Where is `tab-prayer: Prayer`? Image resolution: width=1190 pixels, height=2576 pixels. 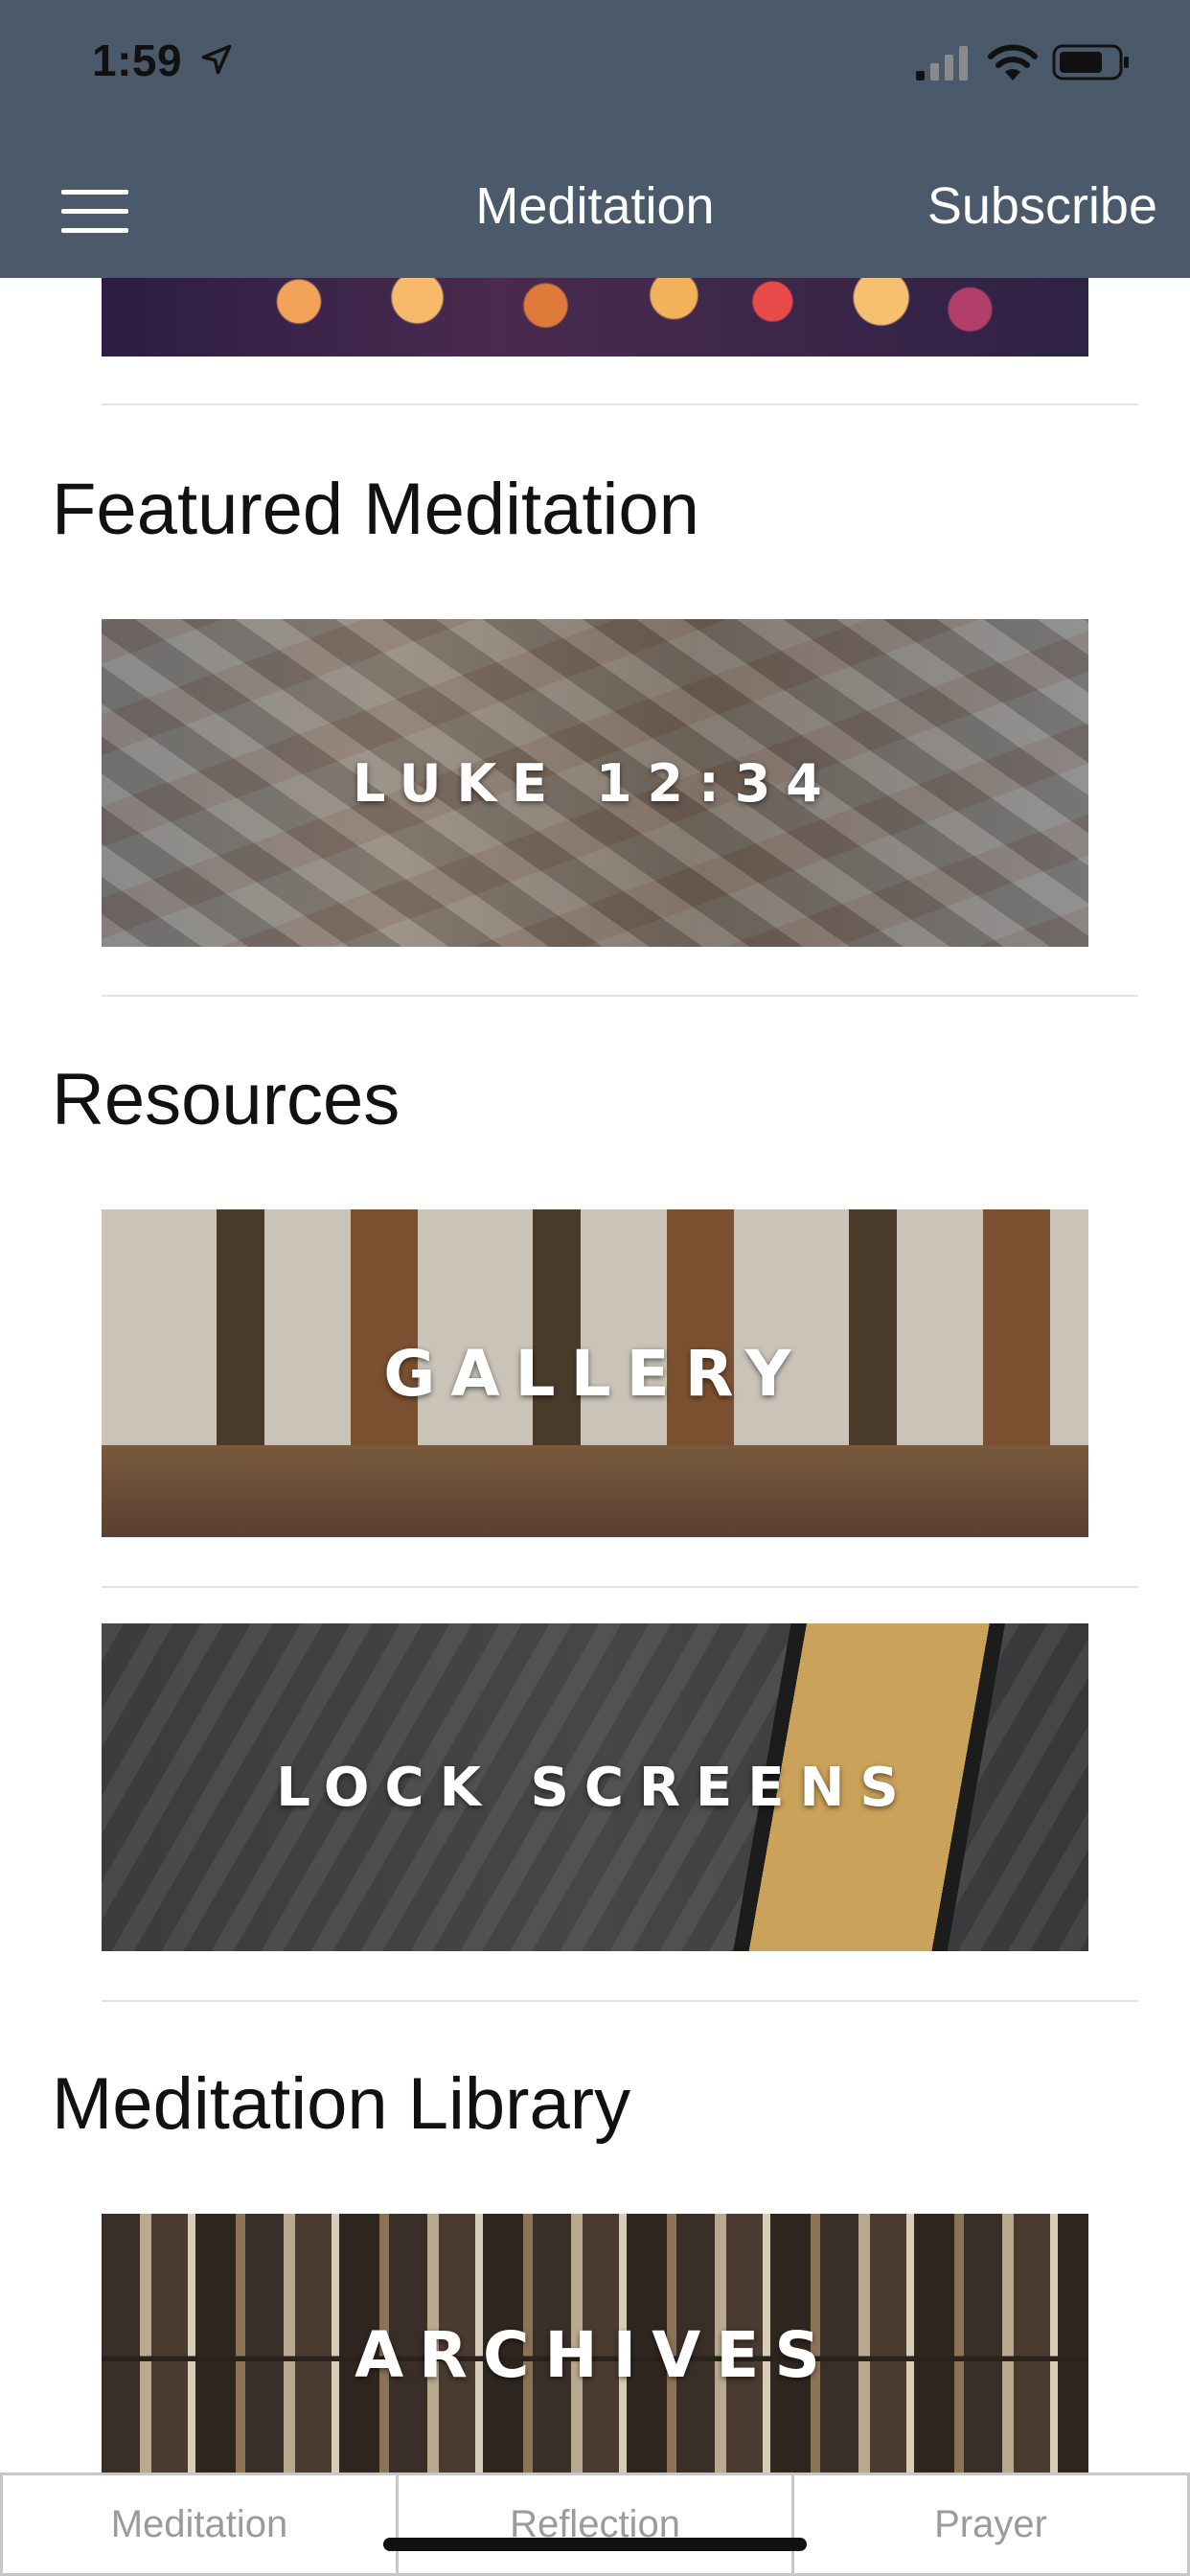 tab-prayer: Prayer is located at coordinates (992, 2524).